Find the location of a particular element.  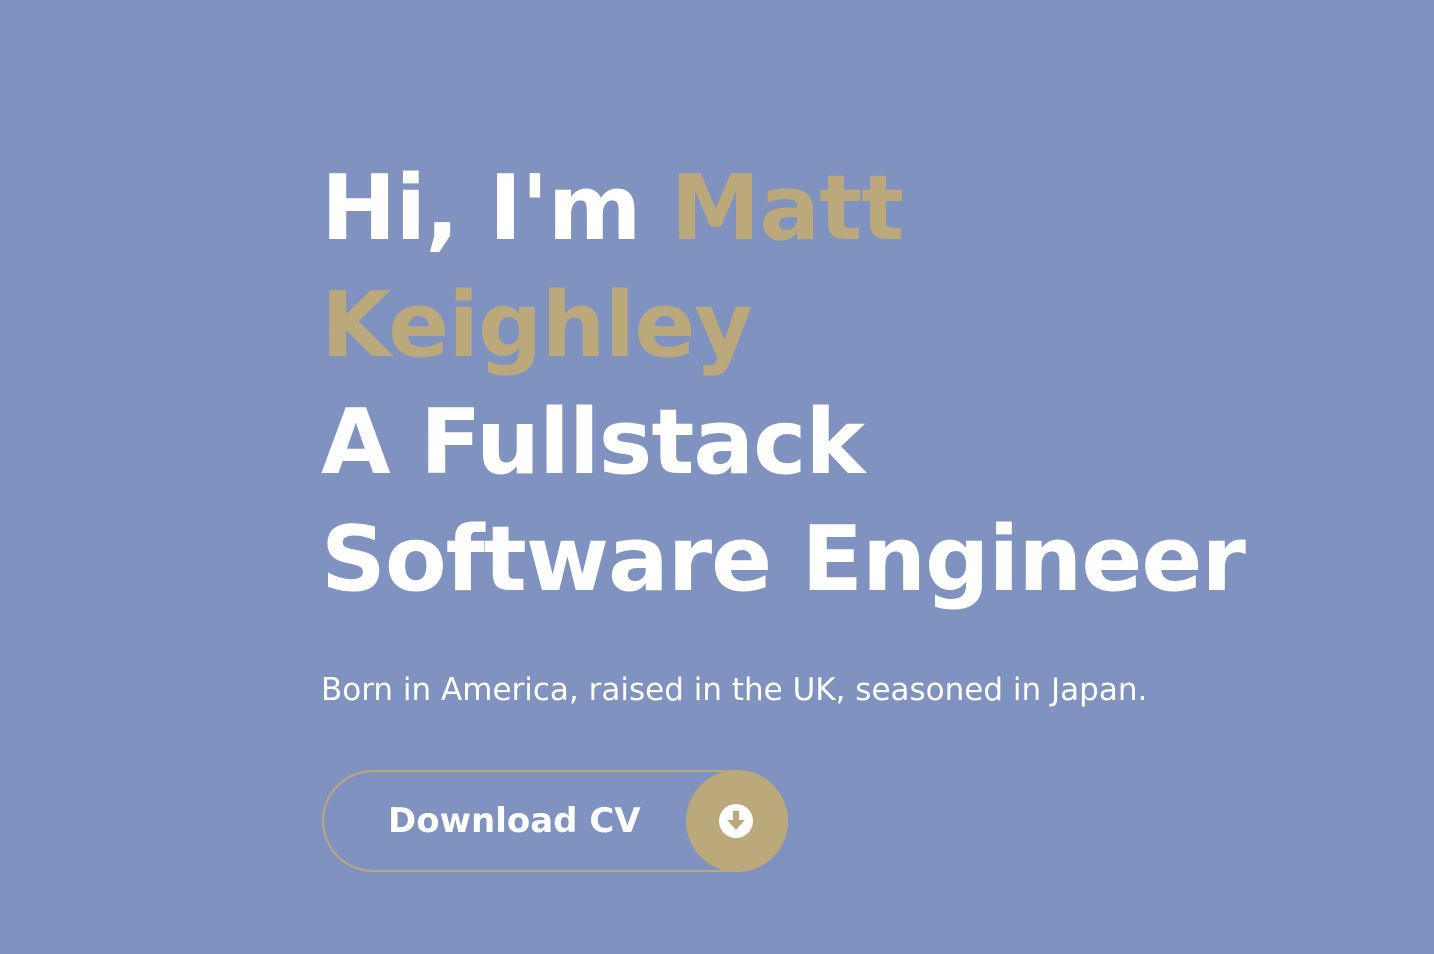

role-line-2: Software Engineer is located at coordinates (783, 559).